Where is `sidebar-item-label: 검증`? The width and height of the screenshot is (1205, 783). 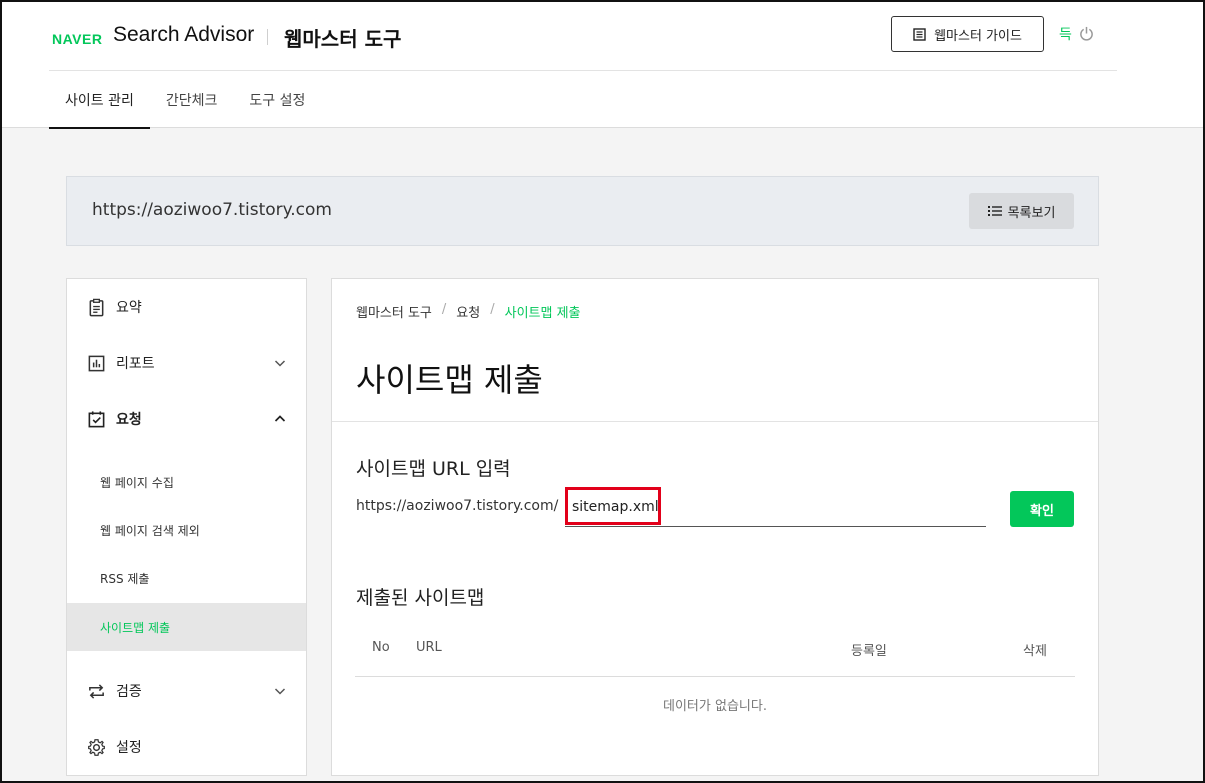
sidebar-item-label: 검증 is located at coordinates (129, 692).